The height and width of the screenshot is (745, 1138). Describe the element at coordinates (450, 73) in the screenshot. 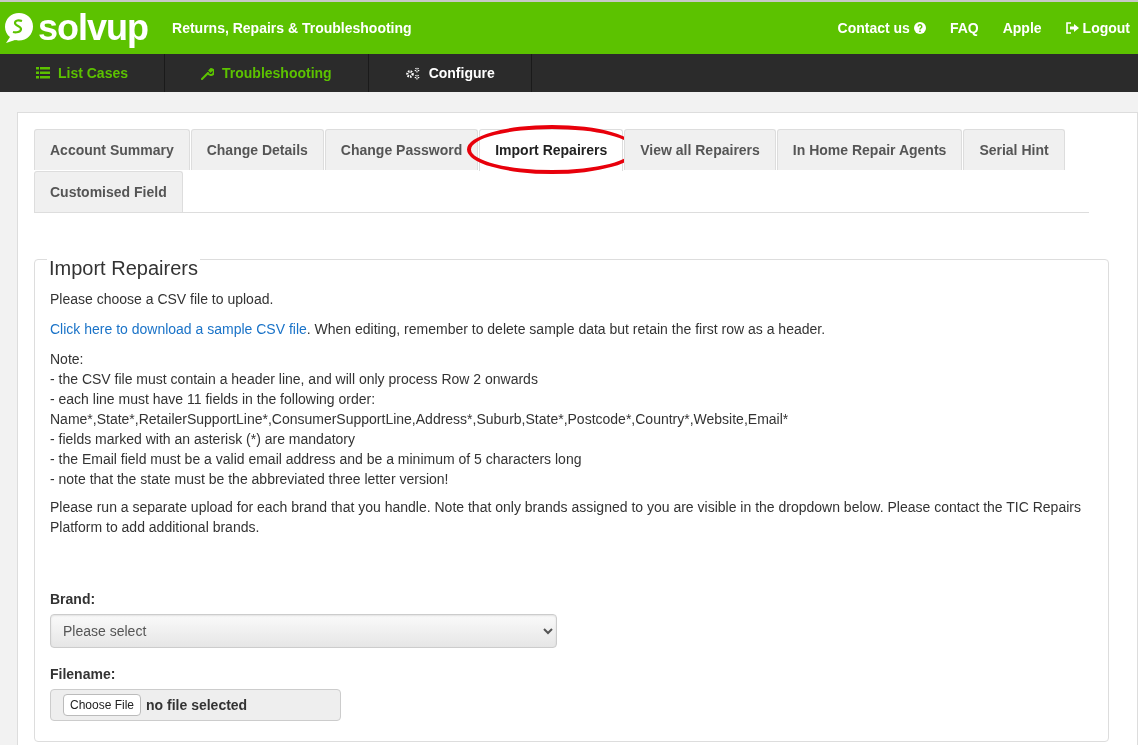

I see `nav-item: Configure` at that location.